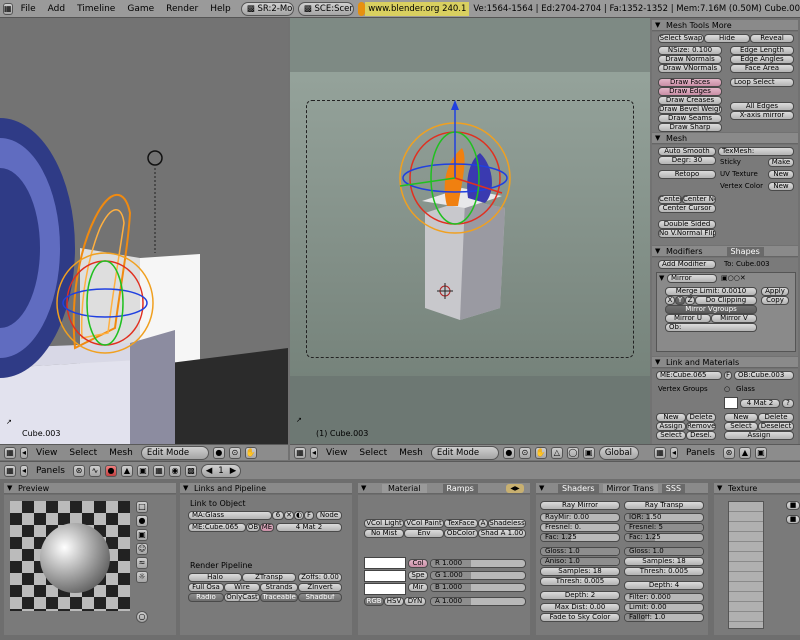 This screenshot has height=640, width=800. What do you see at coordinates (580, 537) in the screenshot?
I see `fac-mir-slider: Fac: 1.25` at bounding box center [580, 537].